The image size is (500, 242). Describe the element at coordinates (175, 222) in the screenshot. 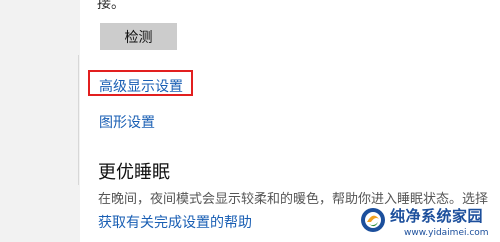

I see `help-link: 获取有关完成设置的帮助` at that location.